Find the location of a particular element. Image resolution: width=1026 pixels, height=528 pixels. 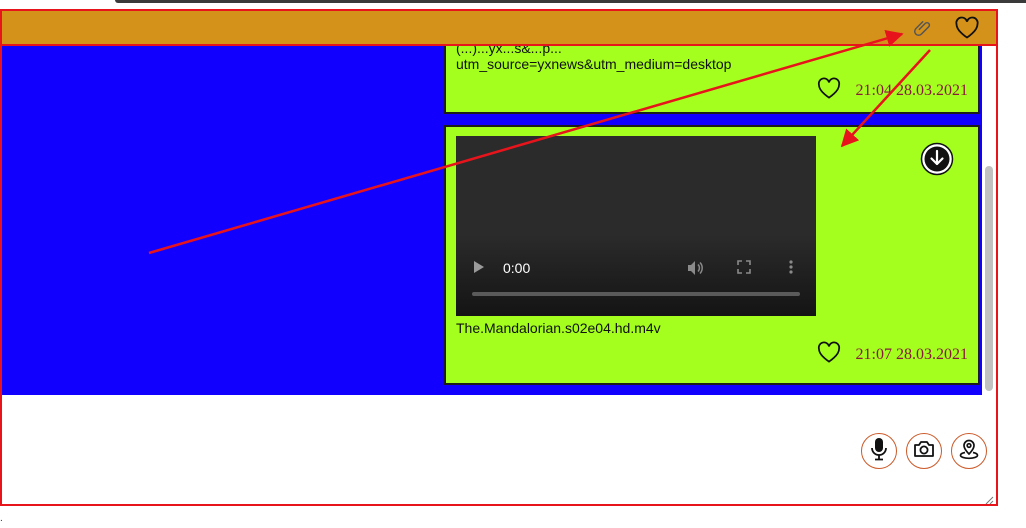

video-player: 0:00 is located at coordinates (636, 226).